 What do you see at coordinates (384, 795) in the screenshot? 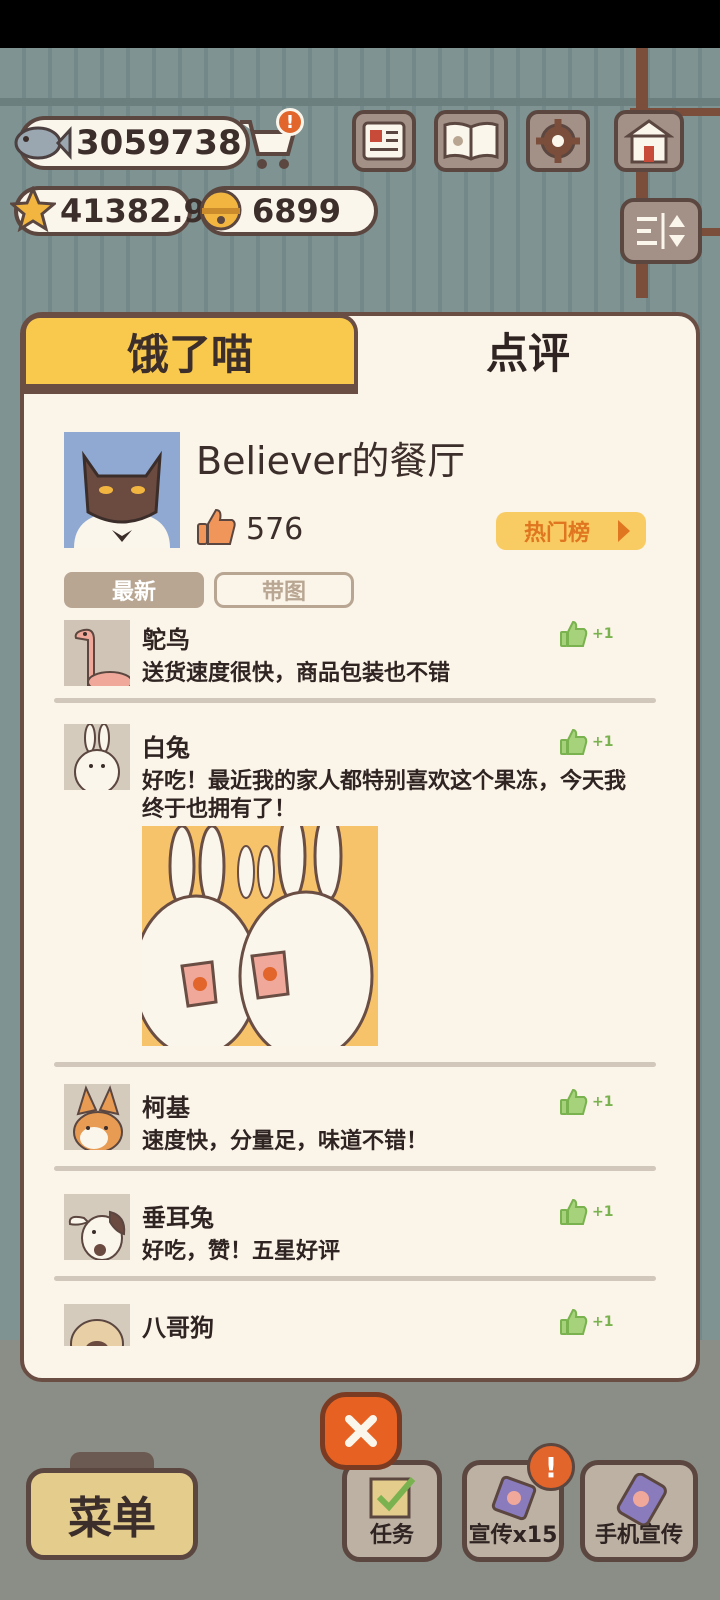
I see `review-text: 好吃！最近我的家人都特别喜欢这个果冻，今天我终于也拥有了！` at bounding box center [384, 795].